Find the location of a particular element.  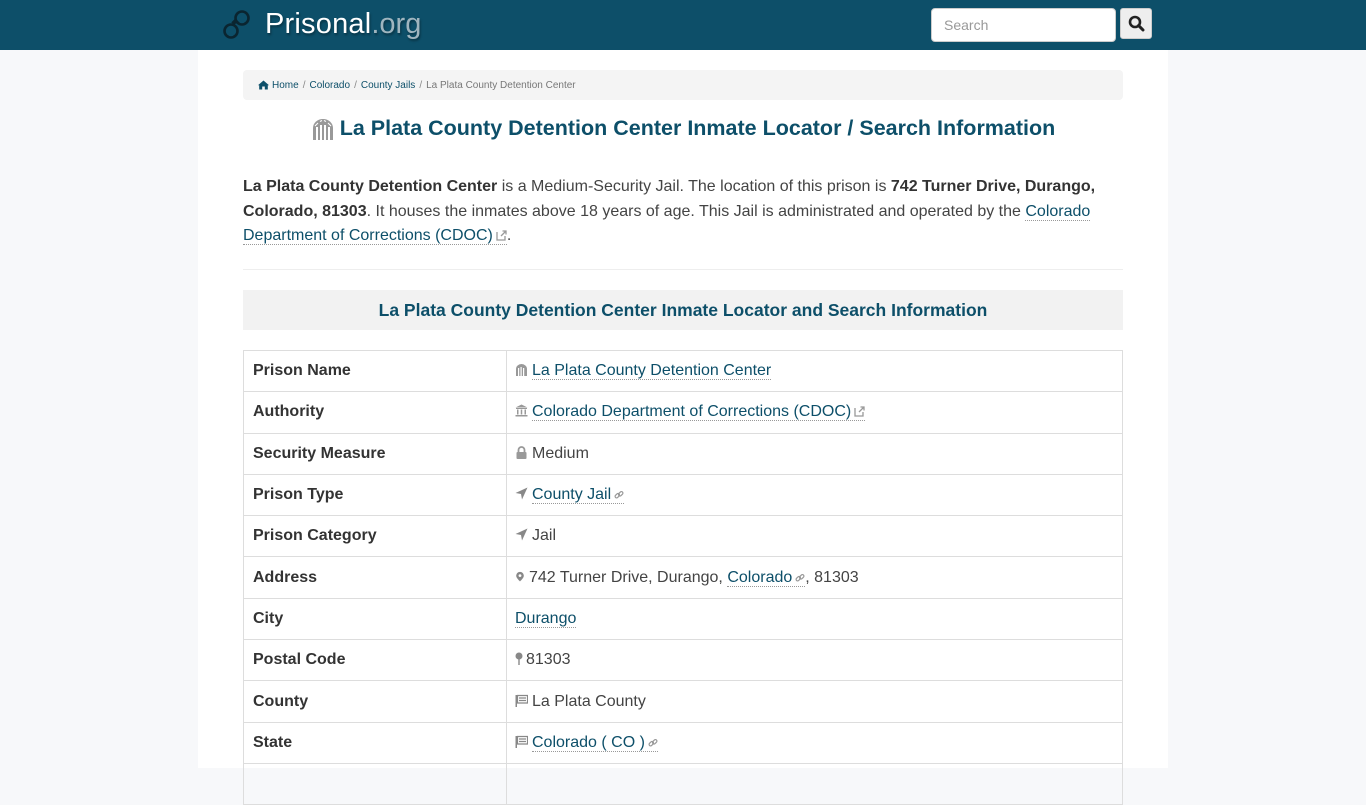

row-value: County Jail is located at coordinates (814, 495).